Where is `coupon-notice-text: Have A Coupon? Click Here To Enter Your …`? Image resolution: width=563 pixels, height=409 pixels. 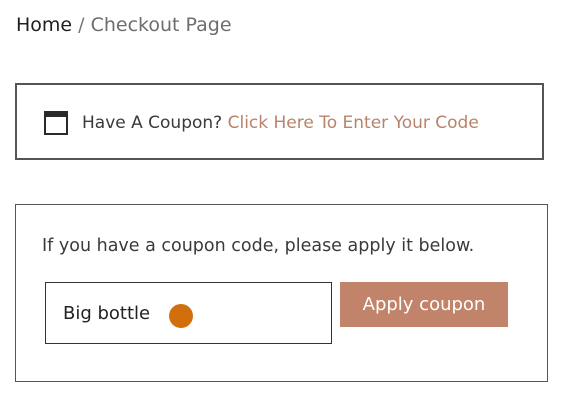
coupon-notice-text: Have A Coupon? Click Here To Enter Your … is located at coordinates (280, 123).